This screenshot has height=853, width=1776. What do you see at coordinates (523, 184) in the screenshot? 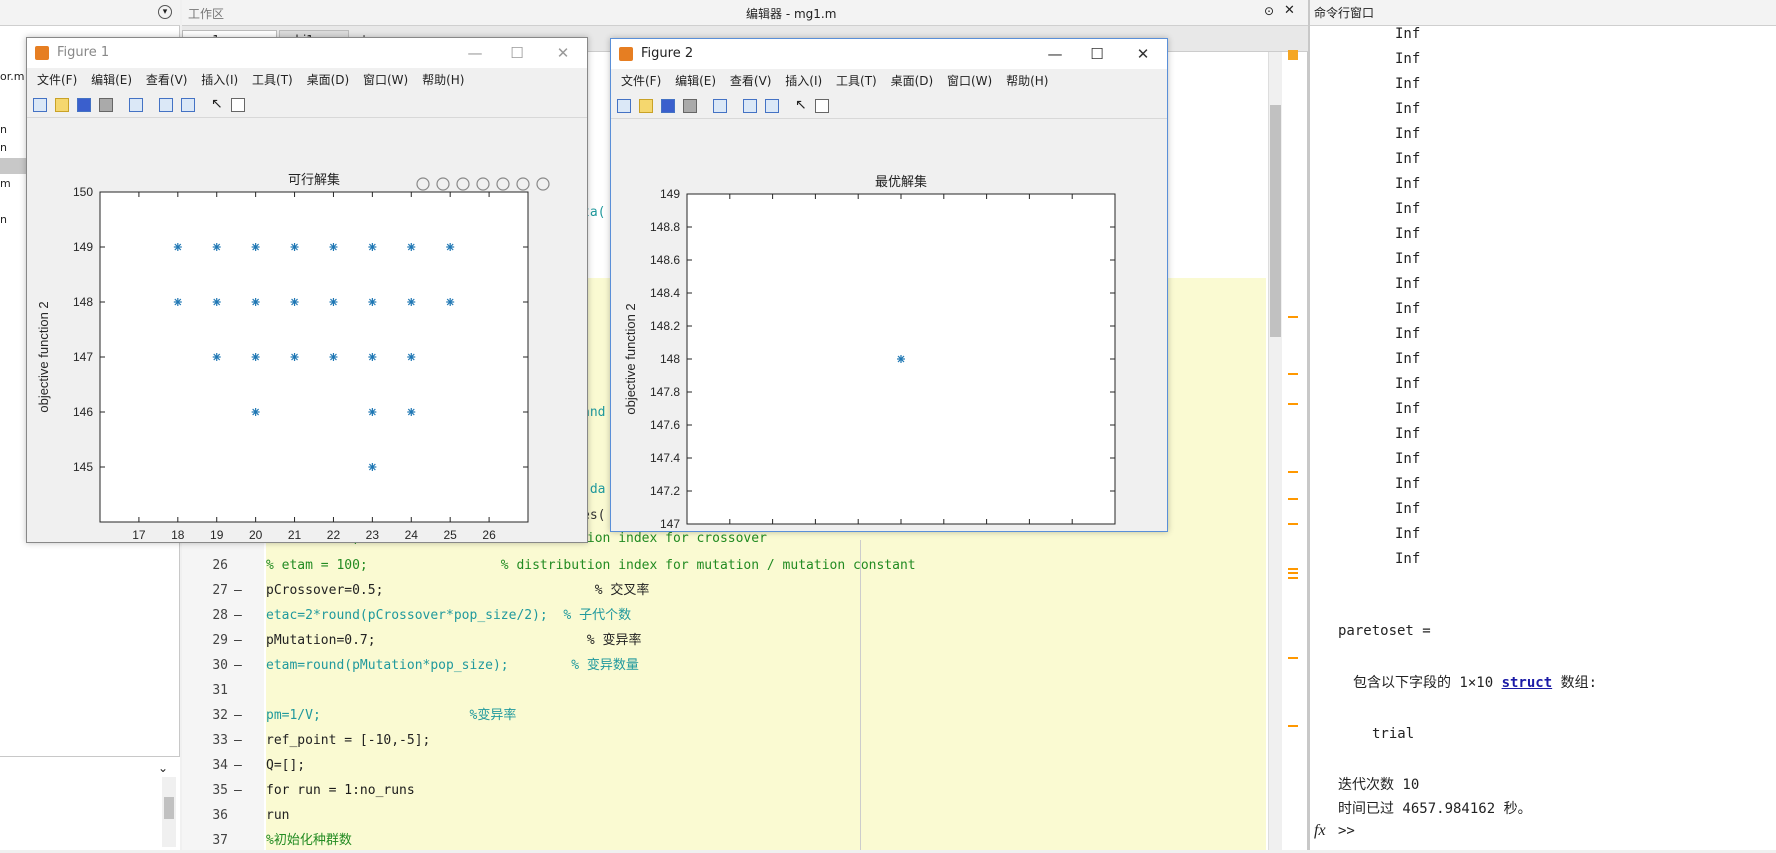
I see `zoom-out-icon` at bounding box center [523, 184].